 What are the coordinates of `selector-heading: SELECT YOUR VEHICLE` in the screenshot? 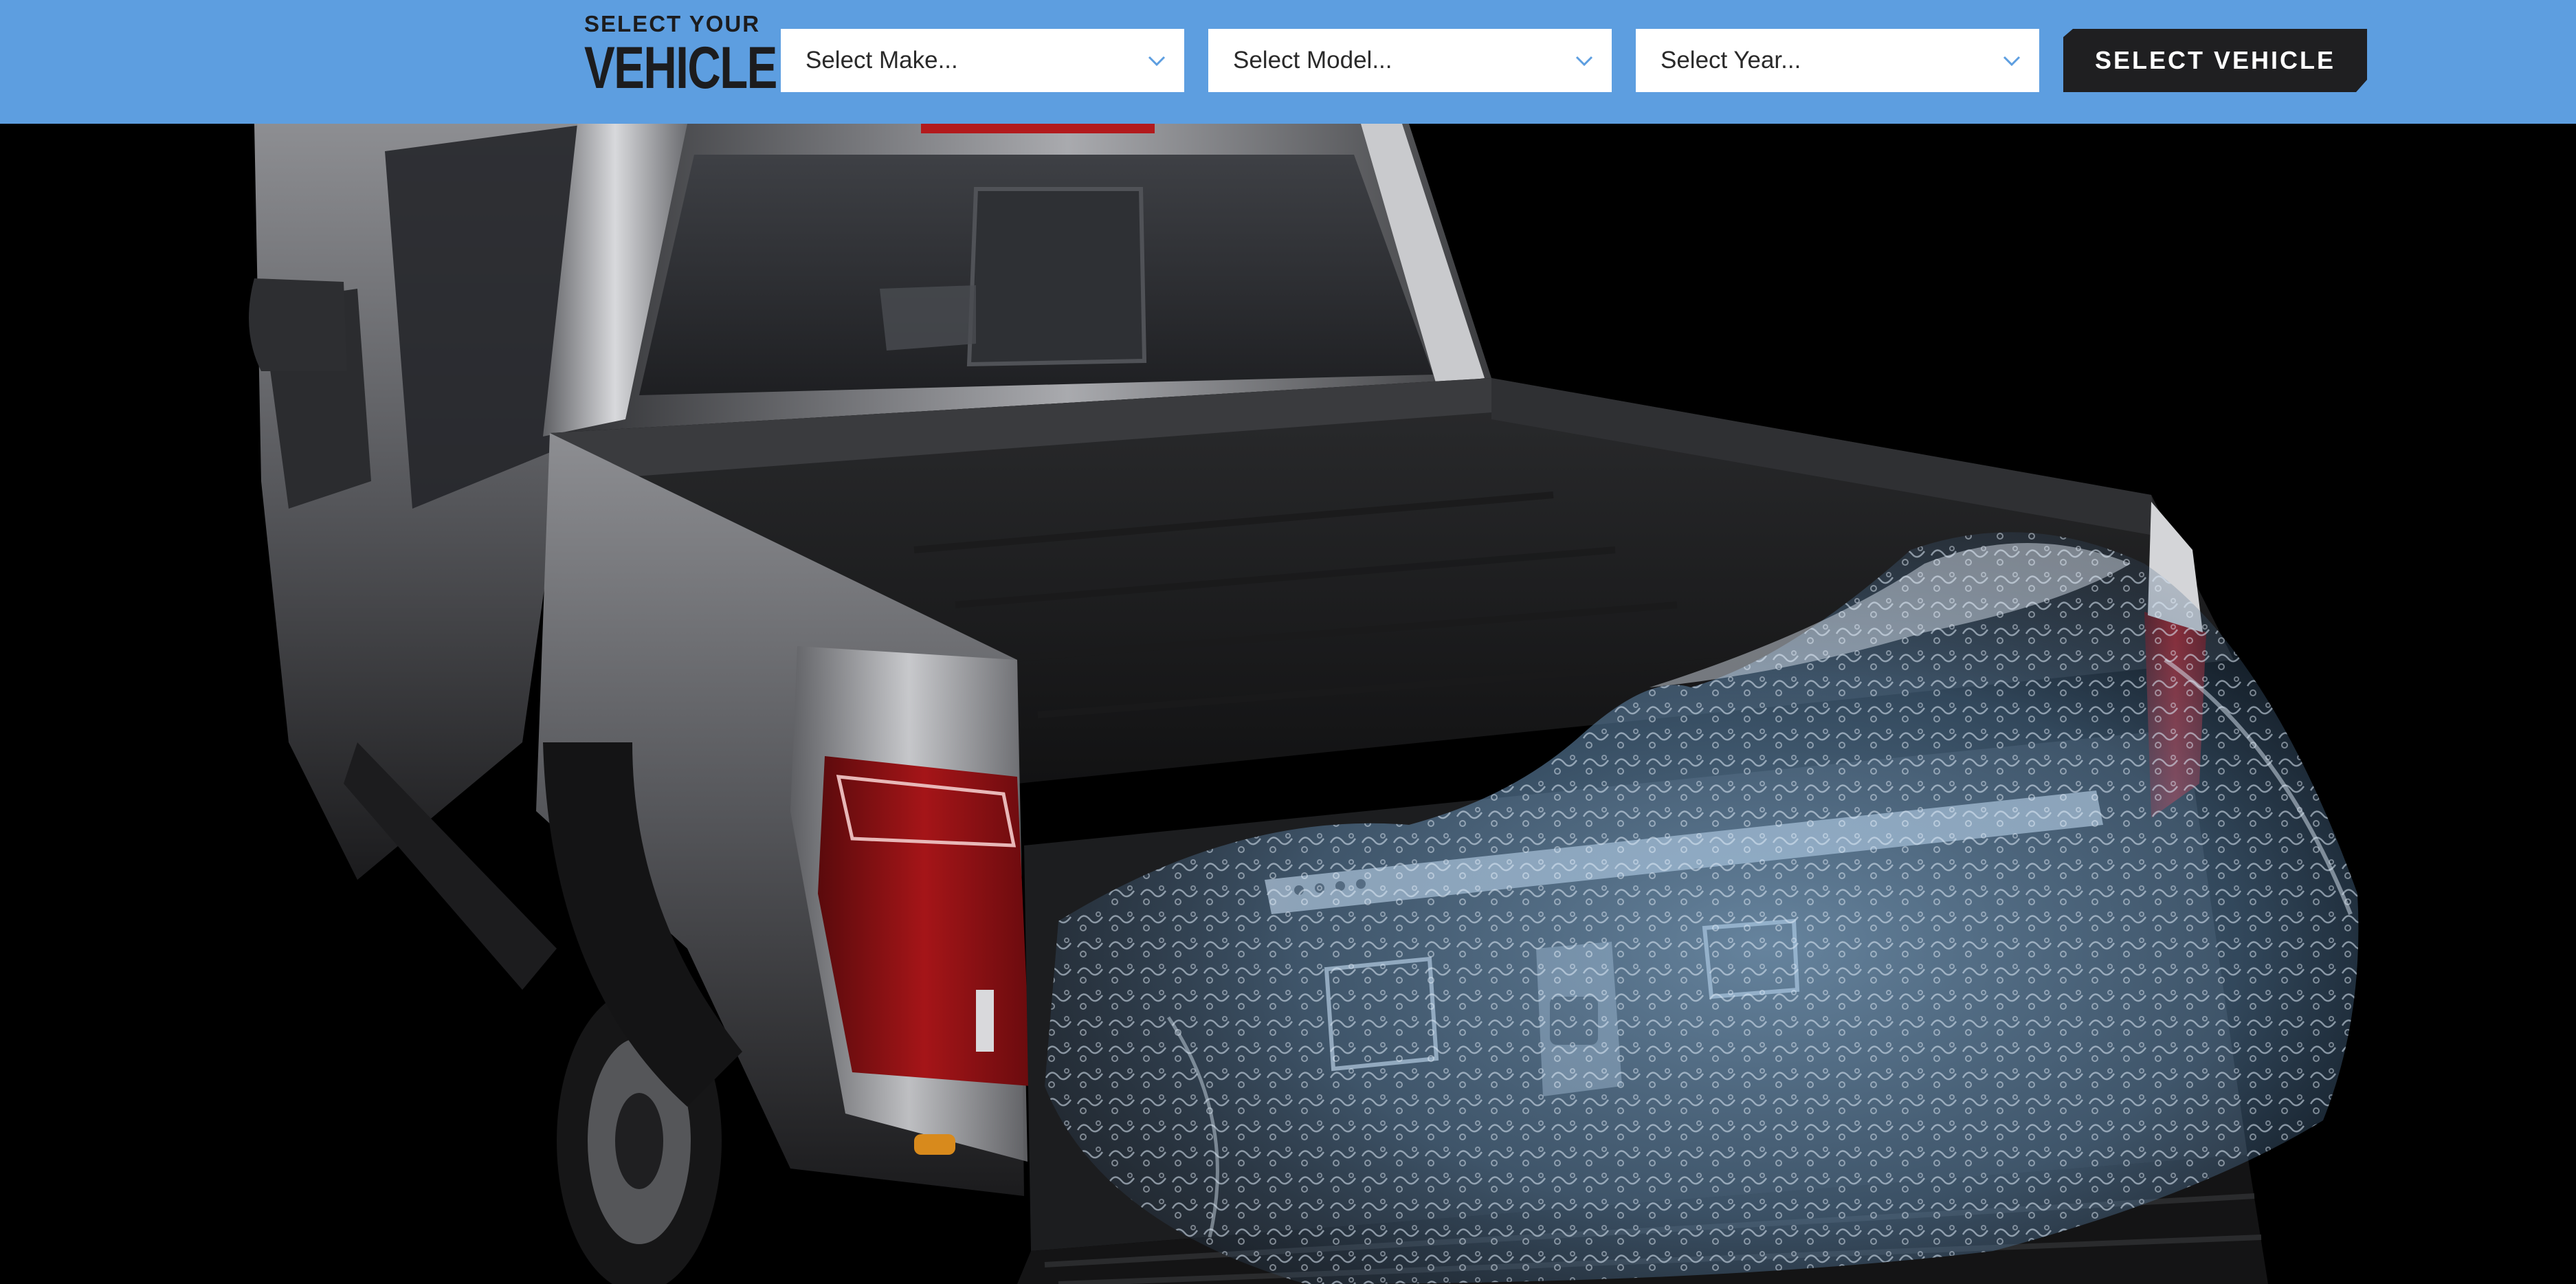 It's located at (680, 56).